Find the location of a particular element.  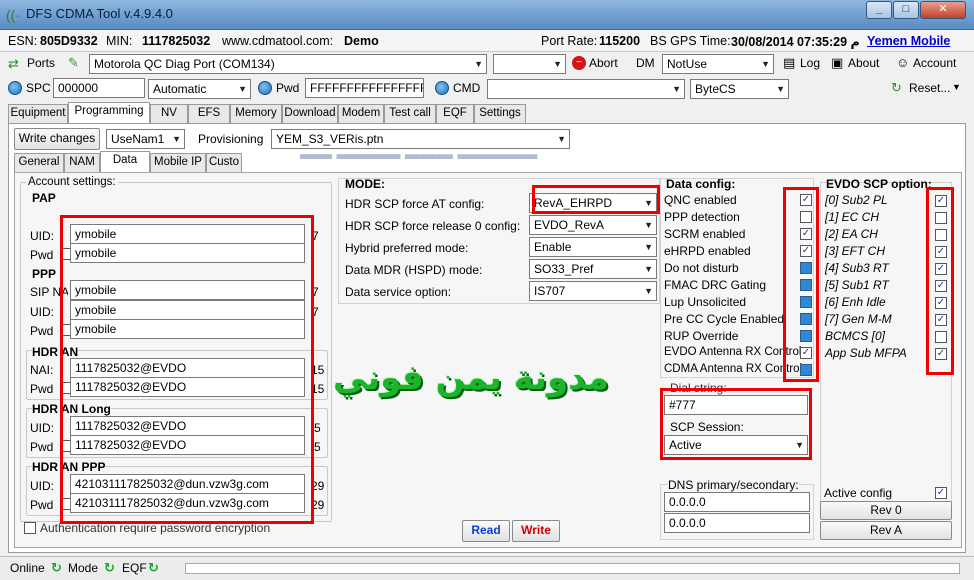

account-button: Account is located at coordinates (934, 63).